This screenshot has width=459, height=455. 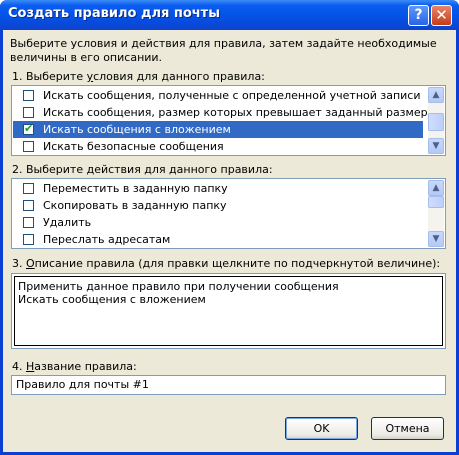 What do you see at coordinates (407, 428) in the screenshot?
I see `cancel-button: Отмена` at bounding box center [407, 428].